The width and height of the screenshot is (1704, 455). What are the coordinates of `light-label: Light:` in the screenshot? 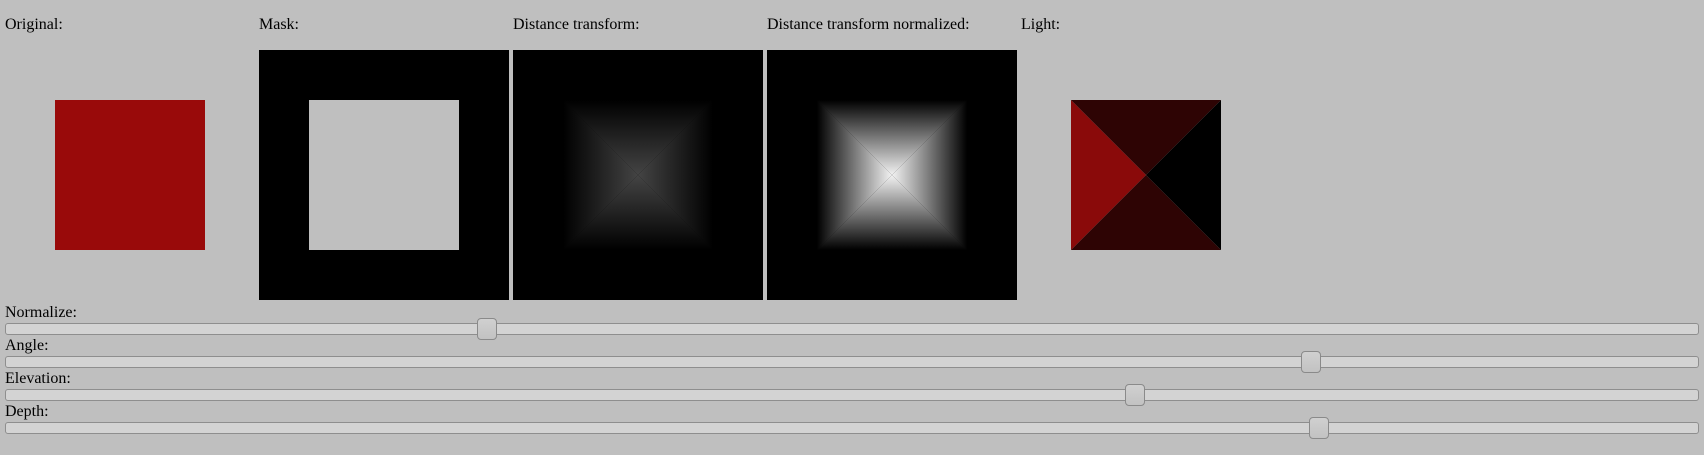 It's located at (1041, 24).